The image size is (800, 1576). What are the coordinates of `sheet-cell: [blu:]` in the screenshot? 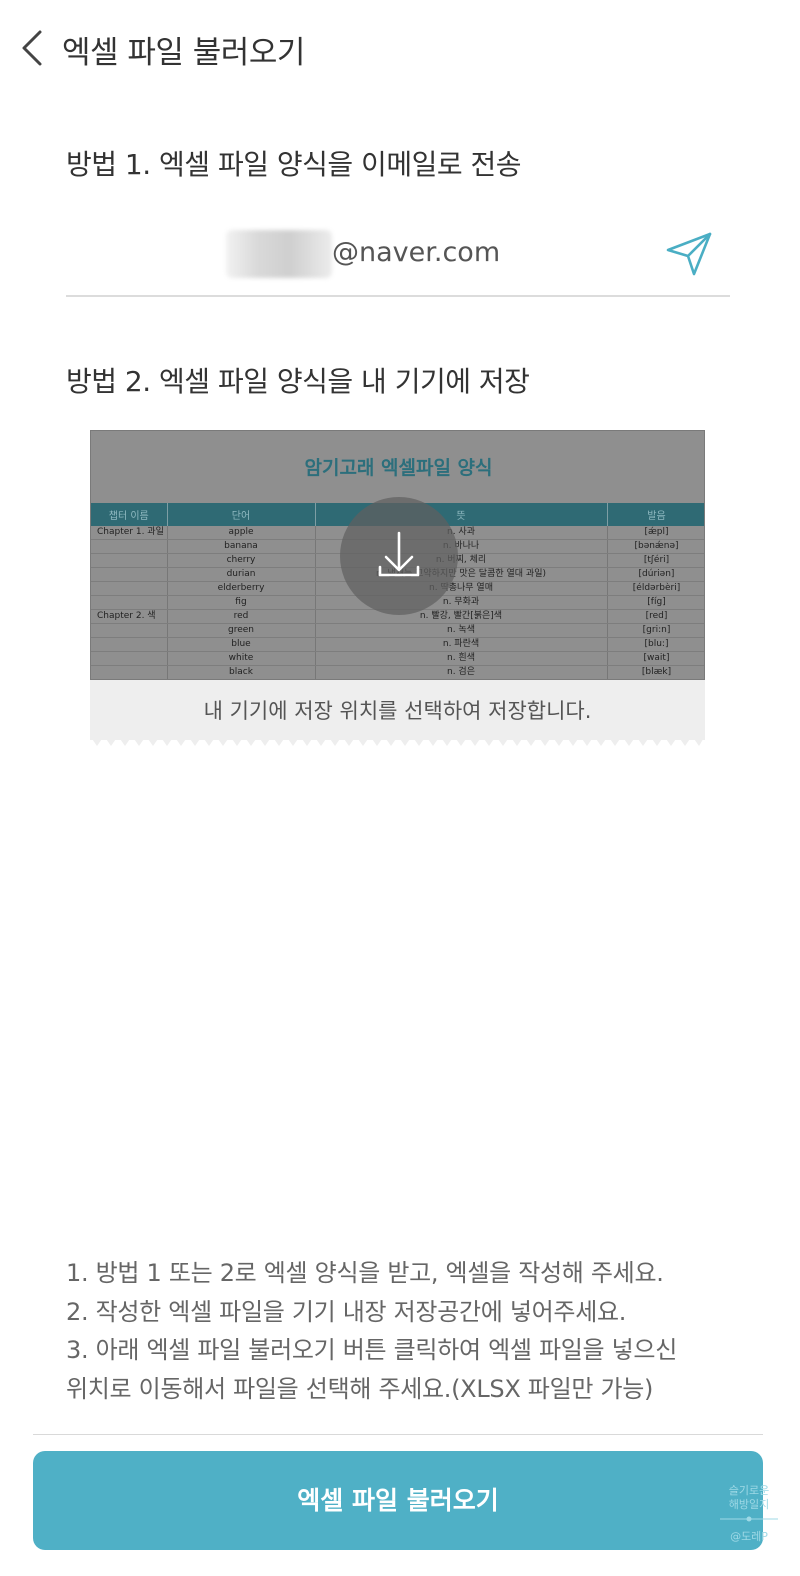 It's located at (655, 644).